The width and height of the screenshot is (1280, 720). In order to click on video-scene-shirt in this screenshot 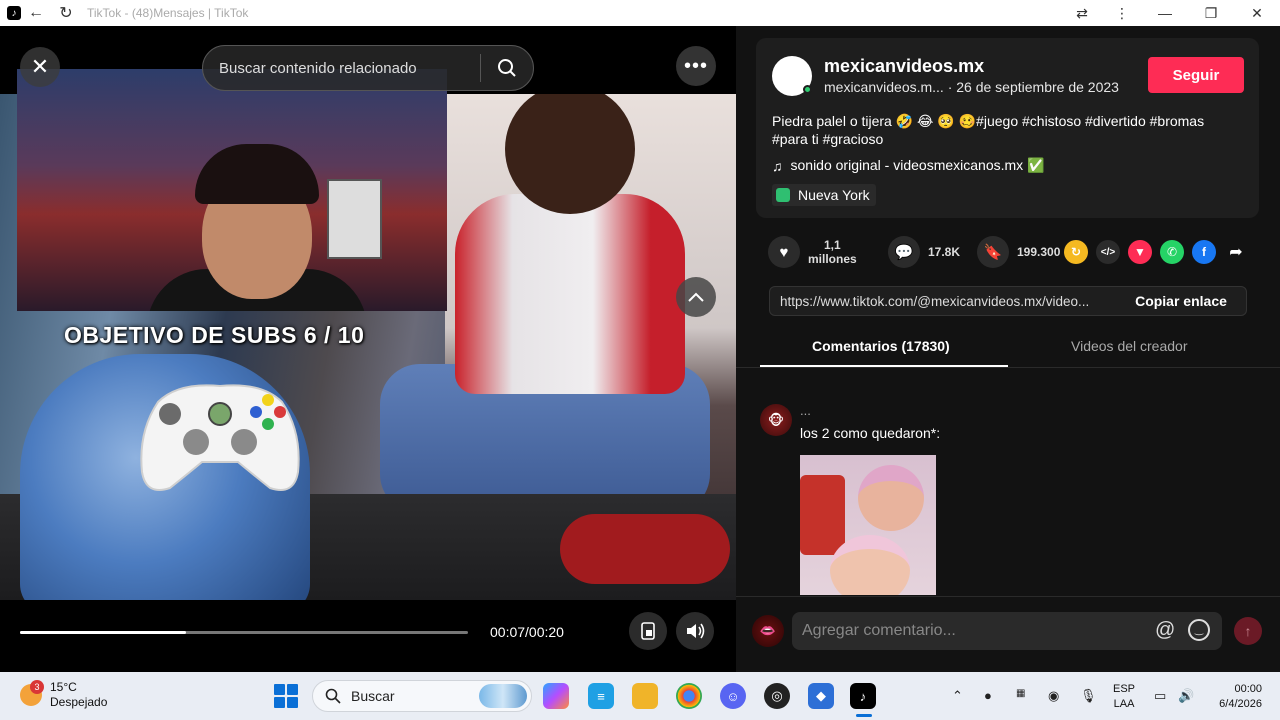, I will do `click(570, 294)`.